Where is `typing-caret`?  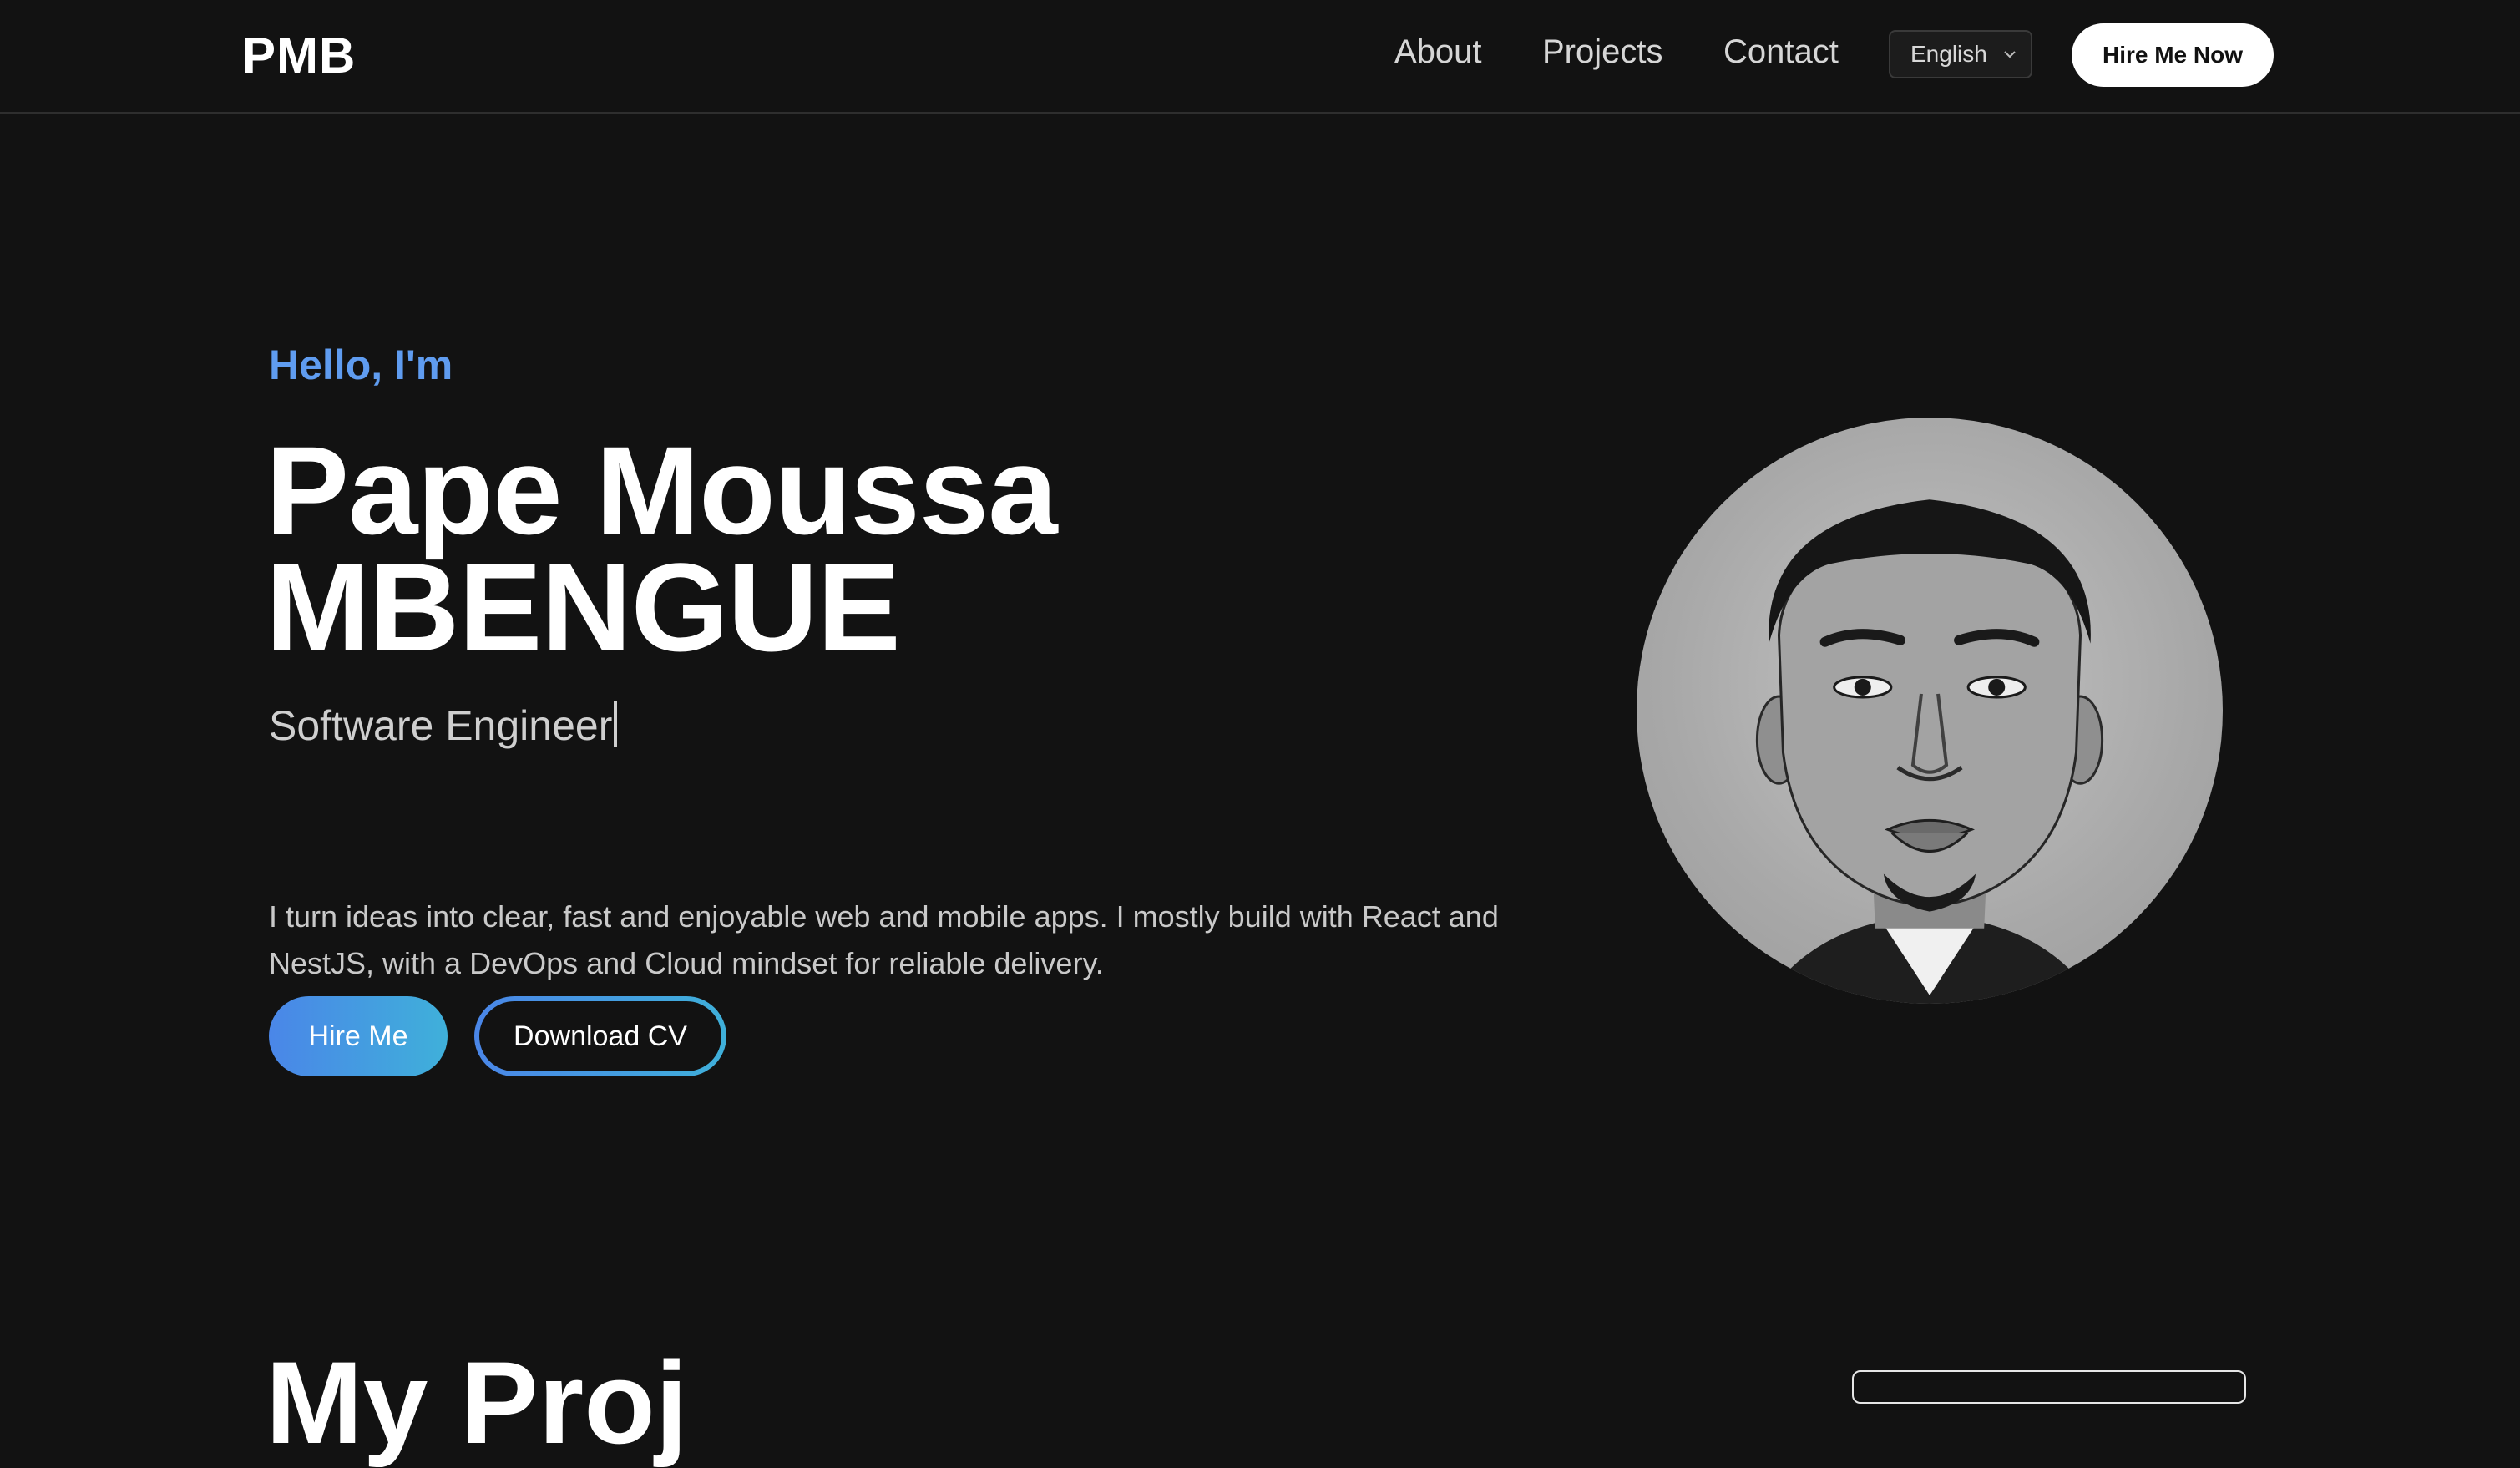 typing-caret is located at coordinates (616, 724).